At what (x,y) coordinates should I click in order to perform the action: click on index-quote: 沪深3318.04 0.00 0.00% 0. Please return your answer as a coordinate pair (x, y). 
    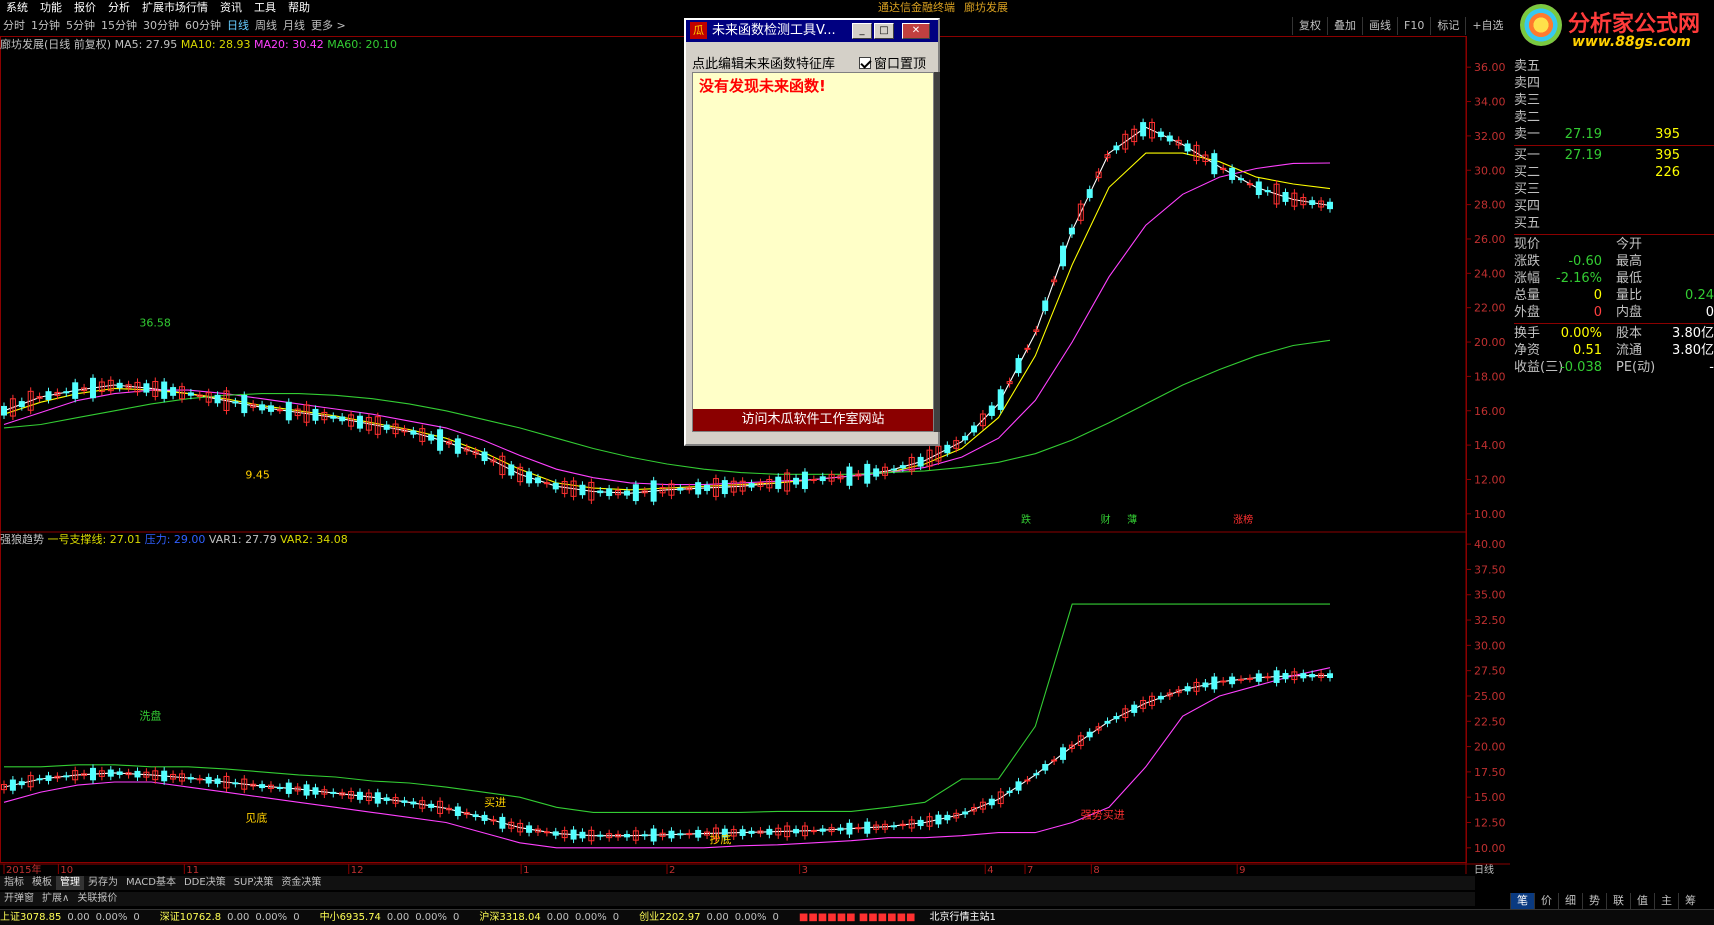
    Looking at the image, I should click on (552, 917).